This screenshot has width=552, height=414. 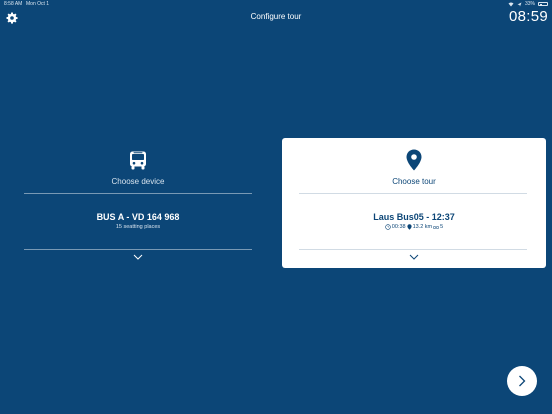 I want to click on tour-stops: 5, so click(x=442, y=227).